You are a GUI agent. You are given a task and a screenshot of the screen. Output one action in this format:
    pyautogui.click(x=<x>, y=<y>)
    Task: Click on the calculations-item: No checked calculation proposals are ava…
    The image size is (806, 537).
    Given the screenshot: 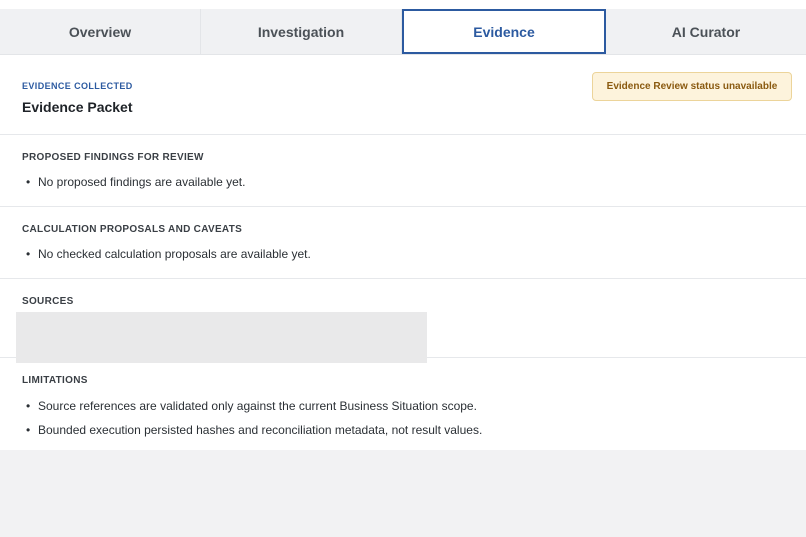 What is the action you would take?
    pyautogui.click(x=168, y=254)
    